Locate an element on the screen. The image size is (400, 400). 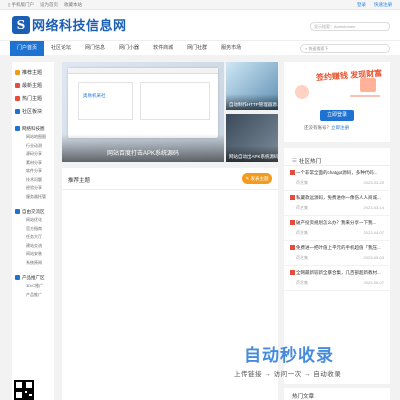
nav-home: 门户首页 is located at coordinates (27, 48).